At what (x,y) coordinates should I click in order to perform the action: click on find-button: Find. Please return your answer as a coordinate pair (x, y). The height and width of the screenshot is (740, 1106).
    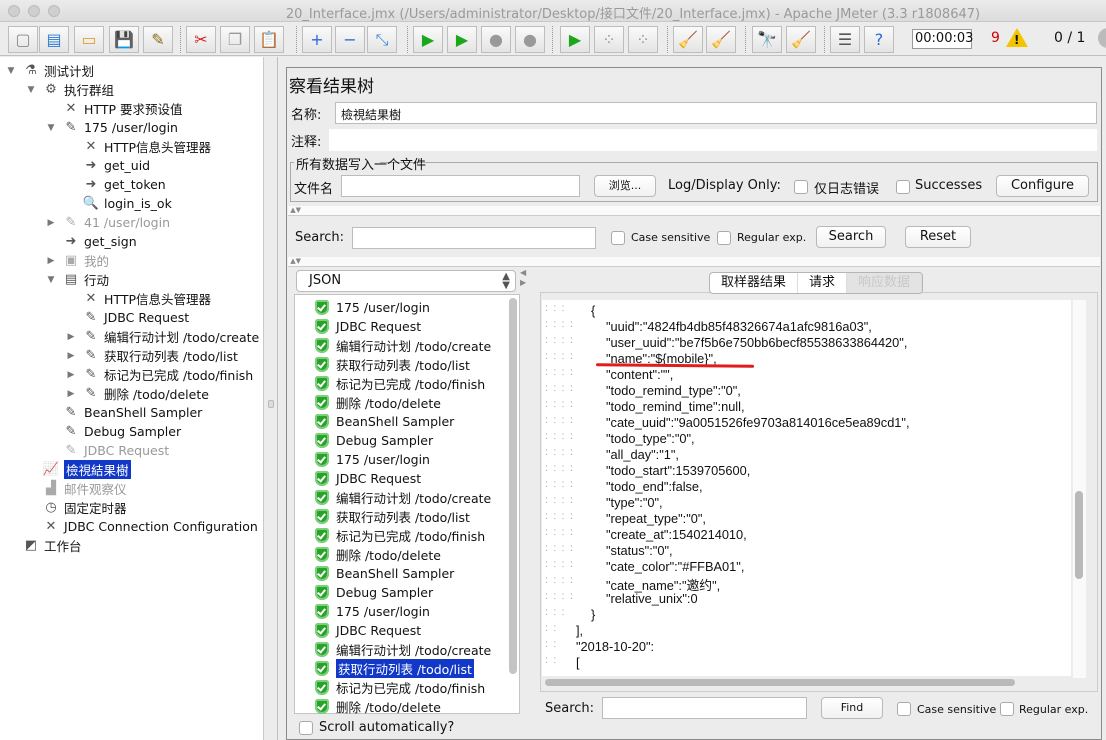
    Looking at the image, I should click on (852, 708).